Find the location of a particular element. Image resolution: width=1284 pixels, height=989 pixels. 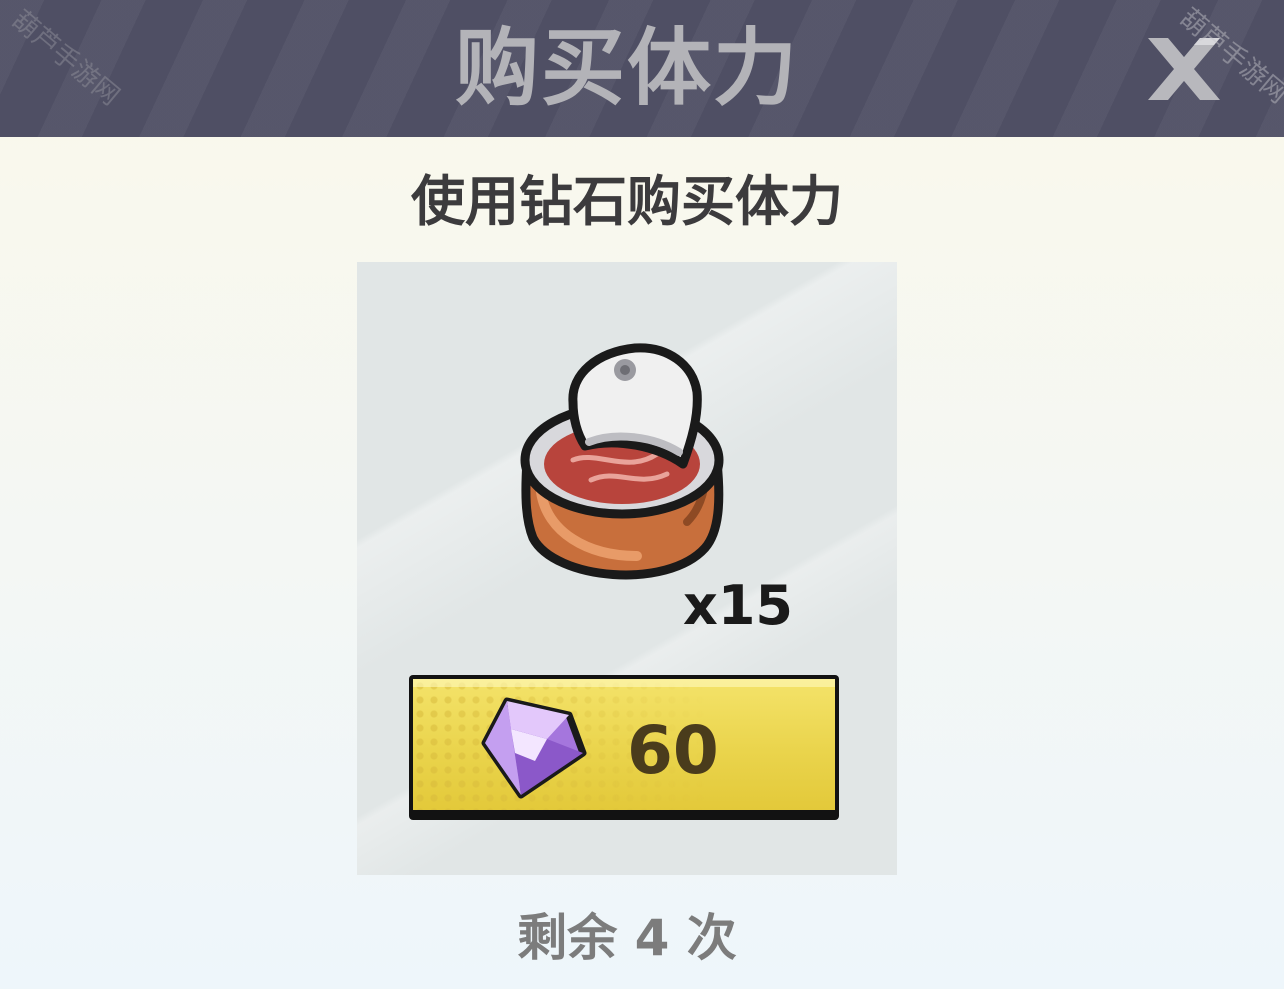

button-highlight is located at coordinates (624, 683).